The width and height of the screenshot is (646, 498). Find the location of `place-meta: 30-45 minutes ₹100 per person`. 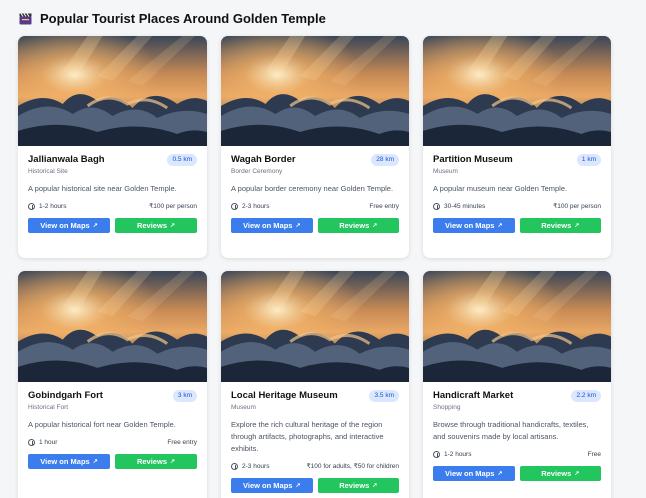

place-meta: 30-45 minutes ₹100 per person is located at coordinates (517, 206).